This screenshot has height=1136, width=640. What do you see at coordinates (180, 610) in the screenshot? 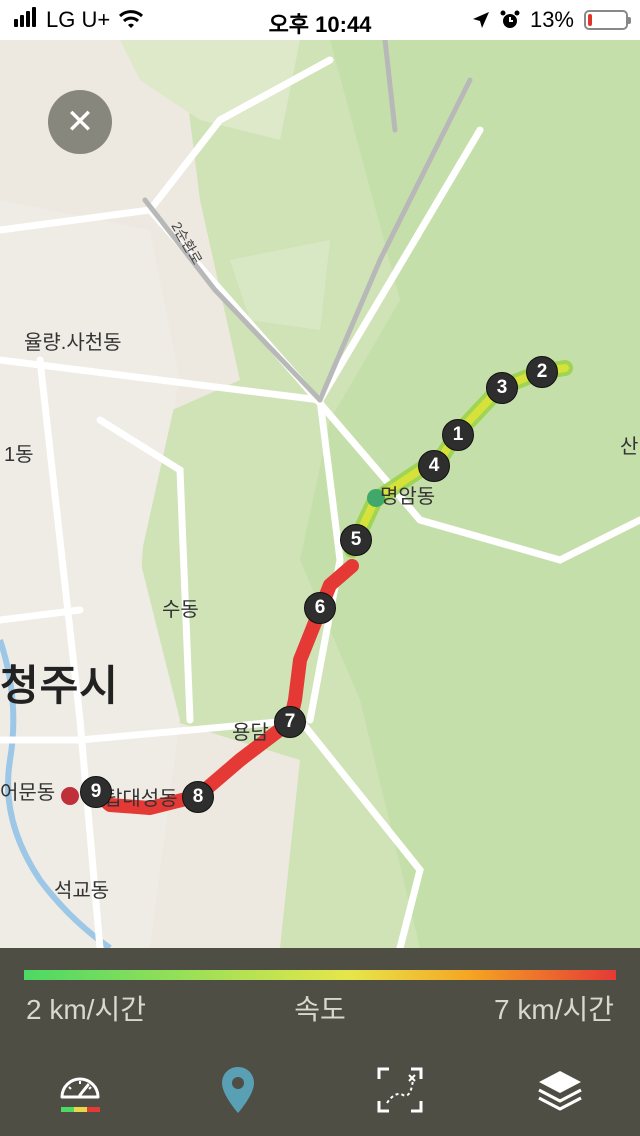
I see `map-label-su-dong: 수동` at bounding box center [180, 610].